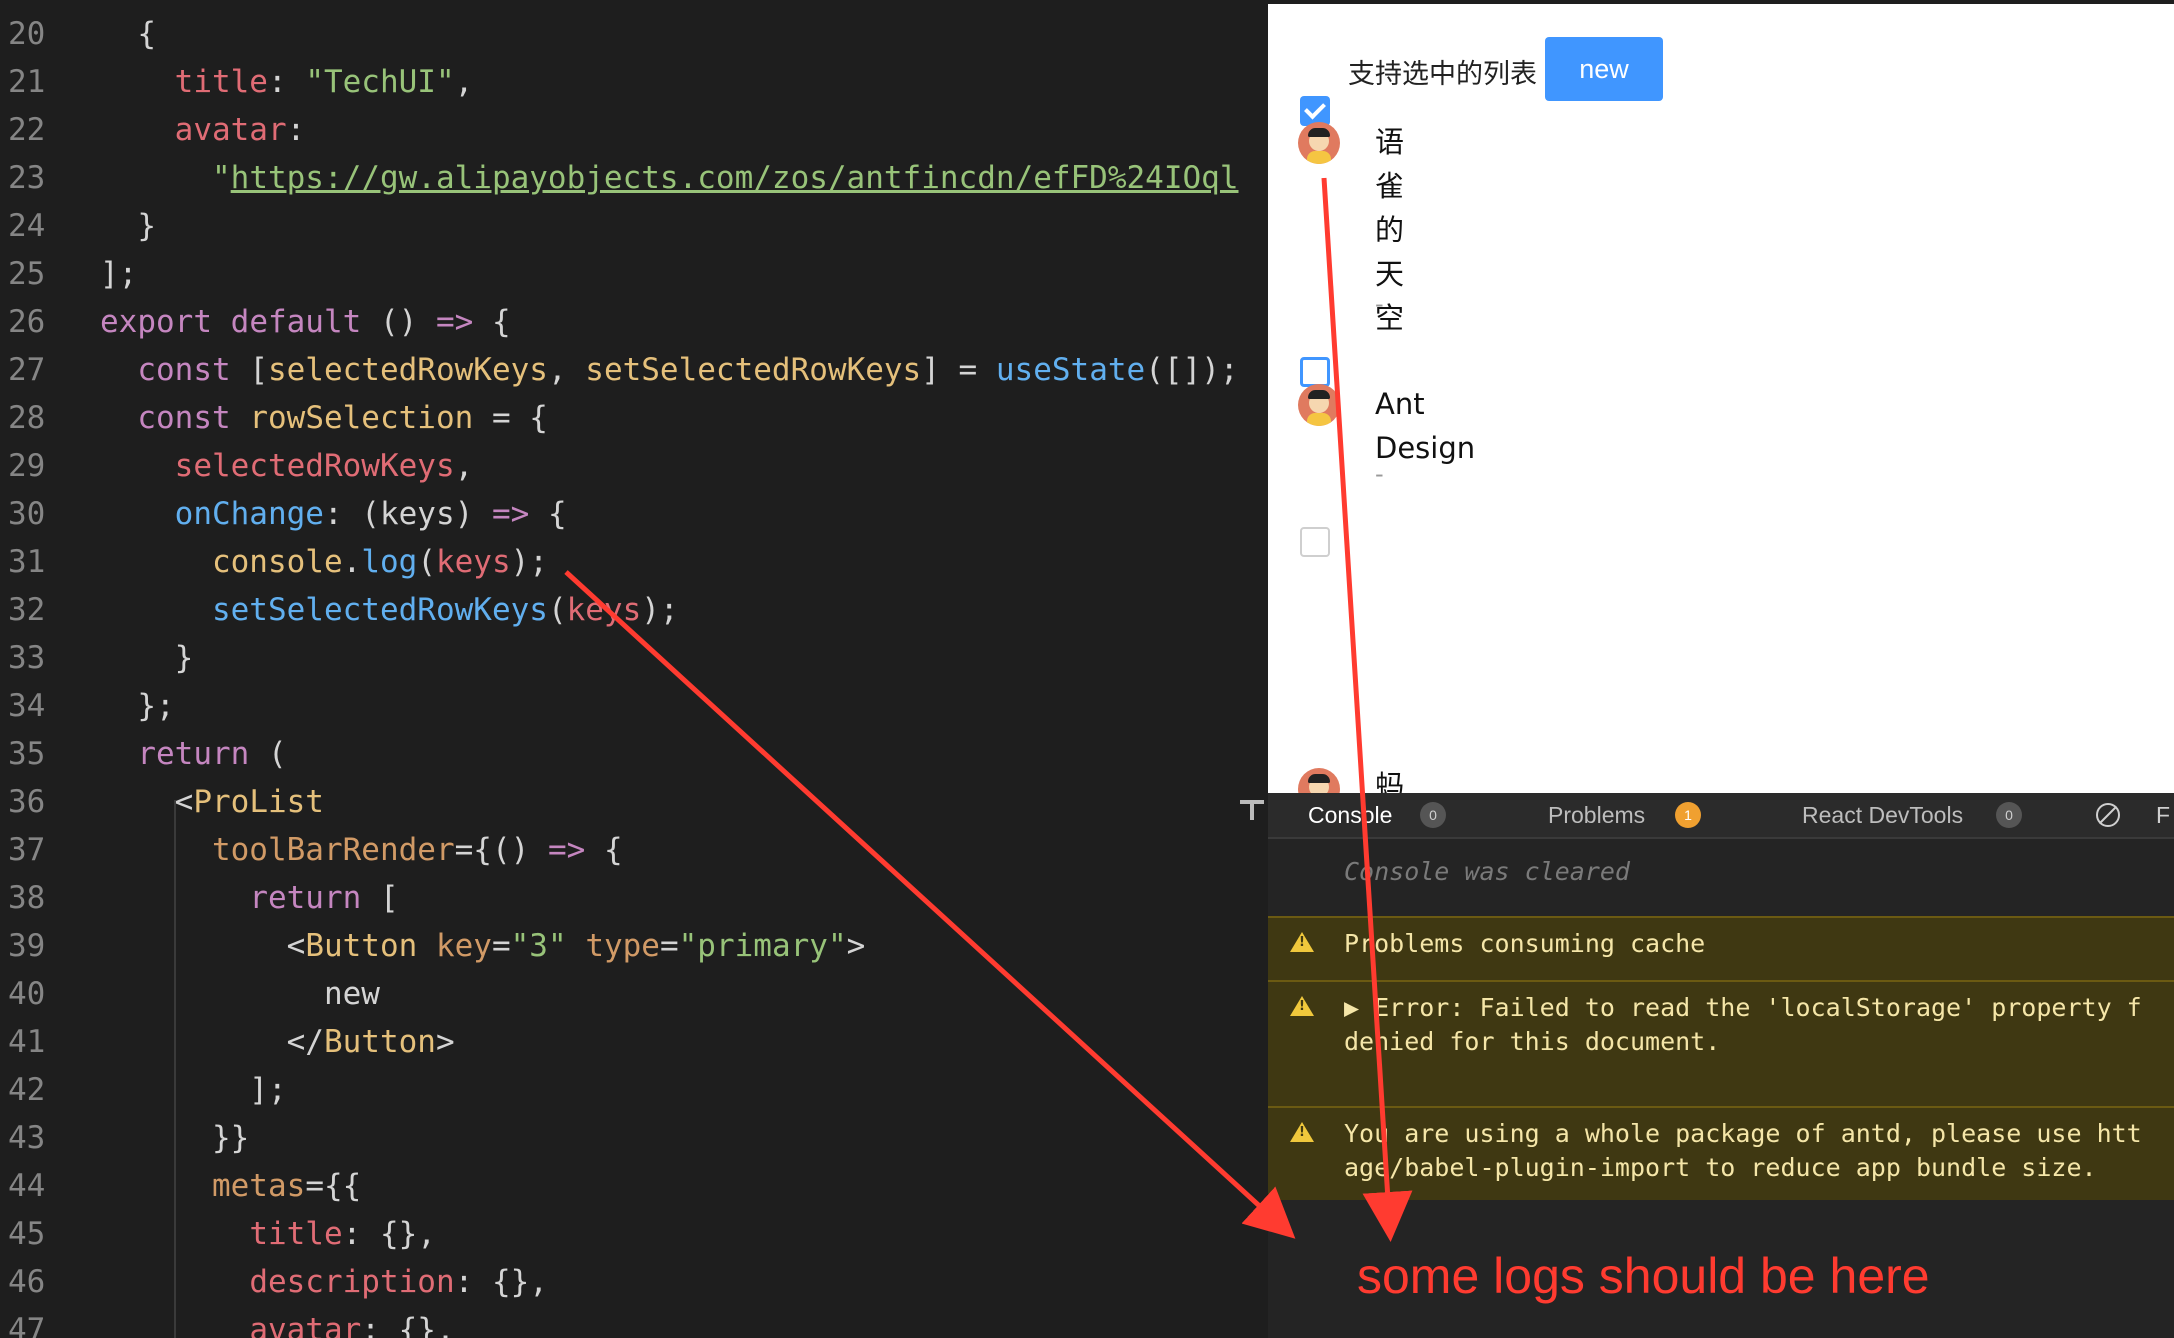 The height and width of the screenshot is (1338, 2174). Describe the element at coordinates (333, 850) in the screenshot. I see `code-token: toolBarRender` at that location.